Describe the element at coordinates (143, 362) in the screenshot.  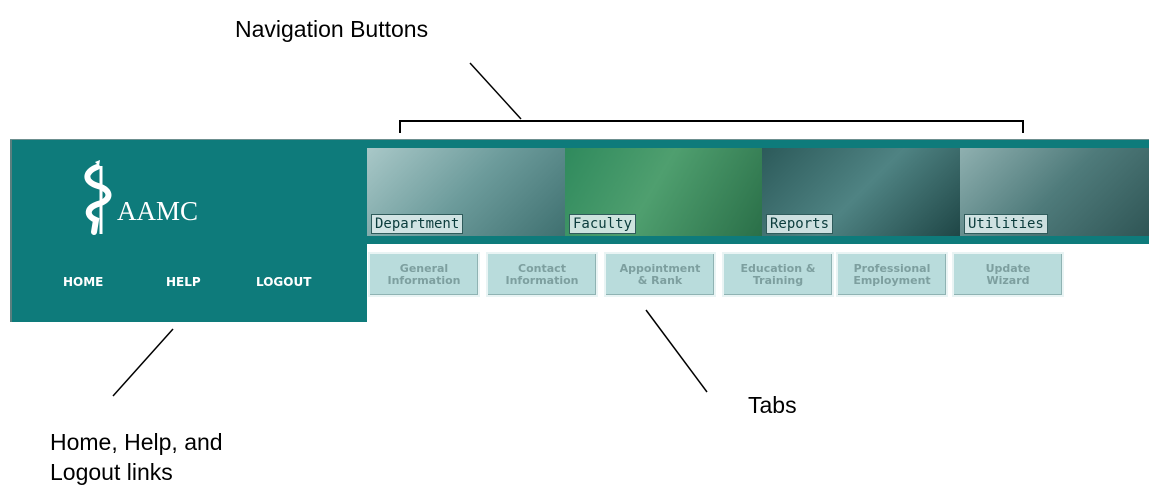
I see `links-pointer-line` at that location.